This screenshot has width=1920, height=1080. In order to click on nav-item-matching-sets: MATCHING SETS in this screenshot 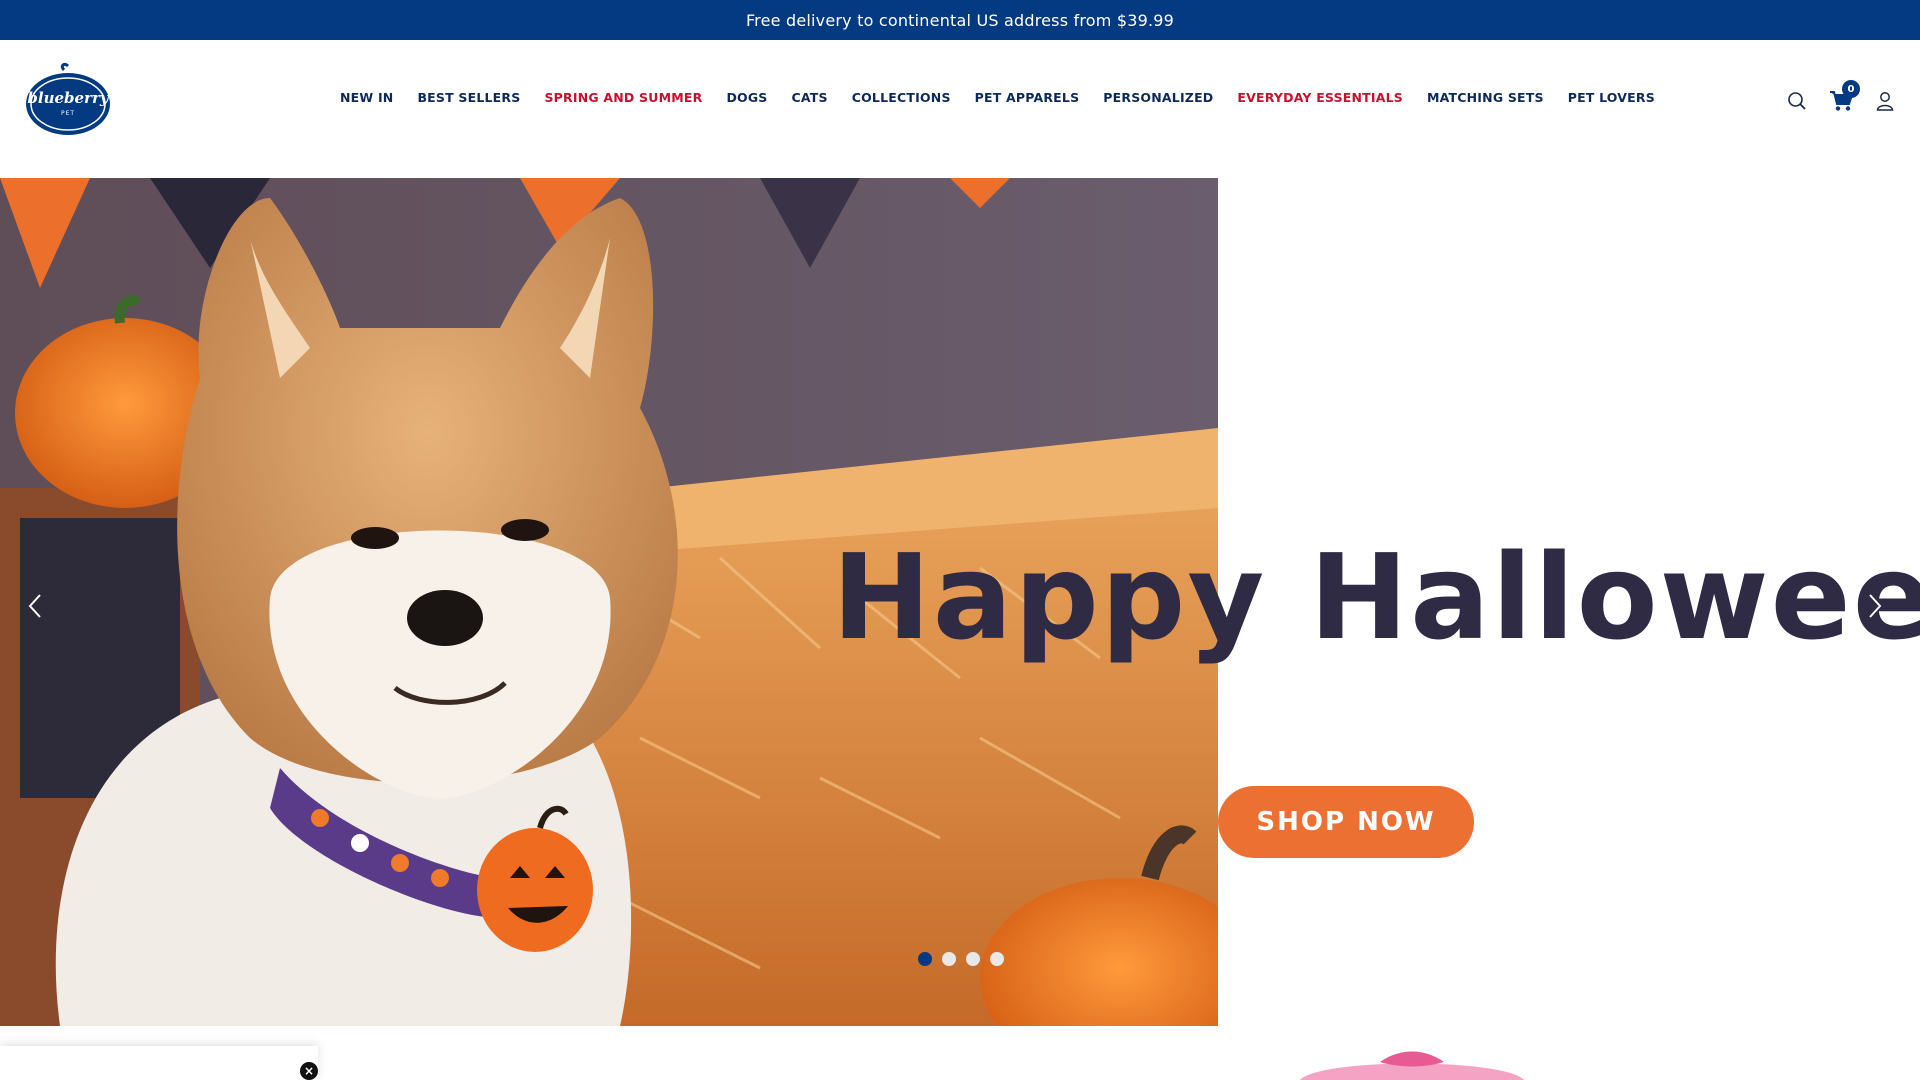, I will do `click(1485, 97)`.